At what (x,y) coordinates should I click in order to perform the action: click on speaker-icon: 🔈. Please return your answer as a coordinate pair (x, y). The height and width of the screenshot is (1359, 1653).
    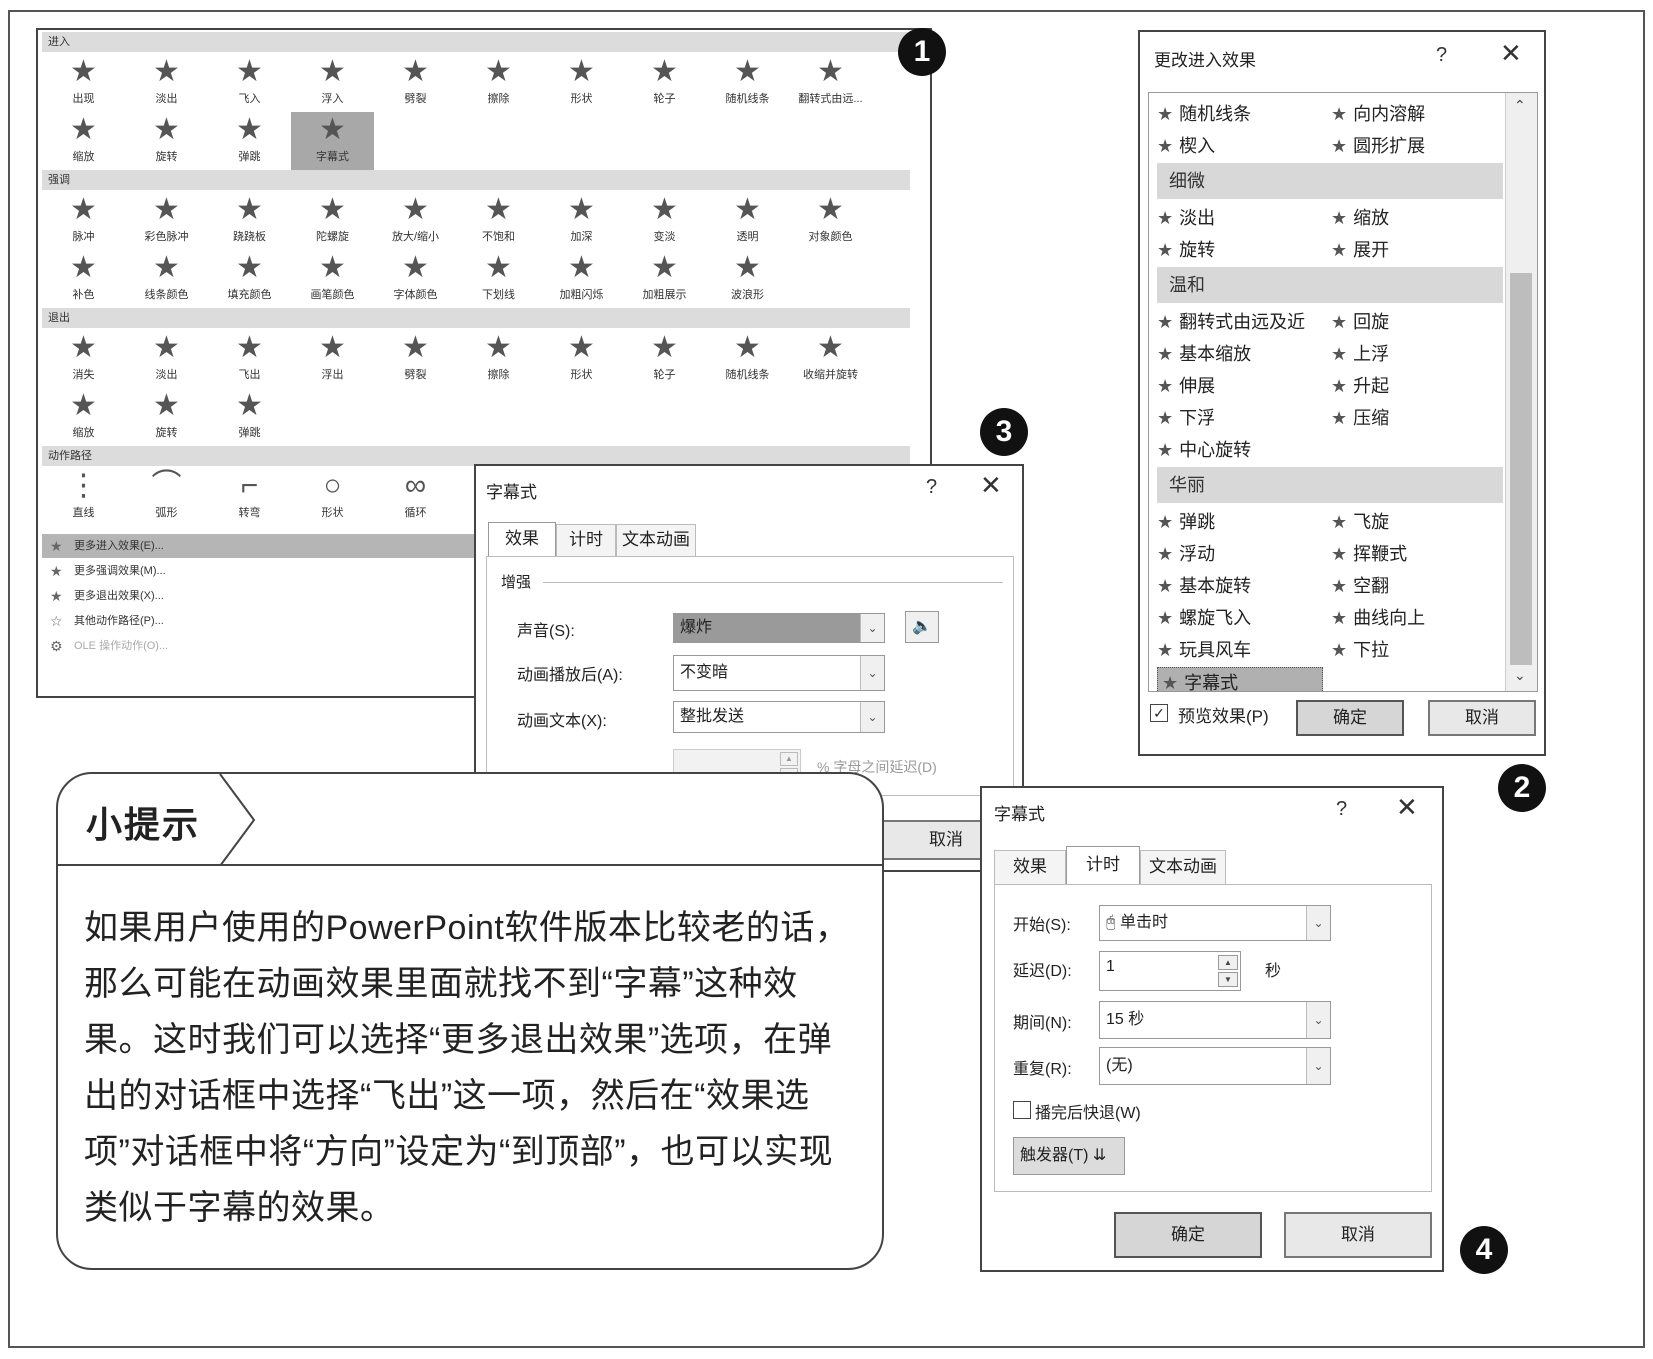
    Looking at the image, I should click on (922, 627).